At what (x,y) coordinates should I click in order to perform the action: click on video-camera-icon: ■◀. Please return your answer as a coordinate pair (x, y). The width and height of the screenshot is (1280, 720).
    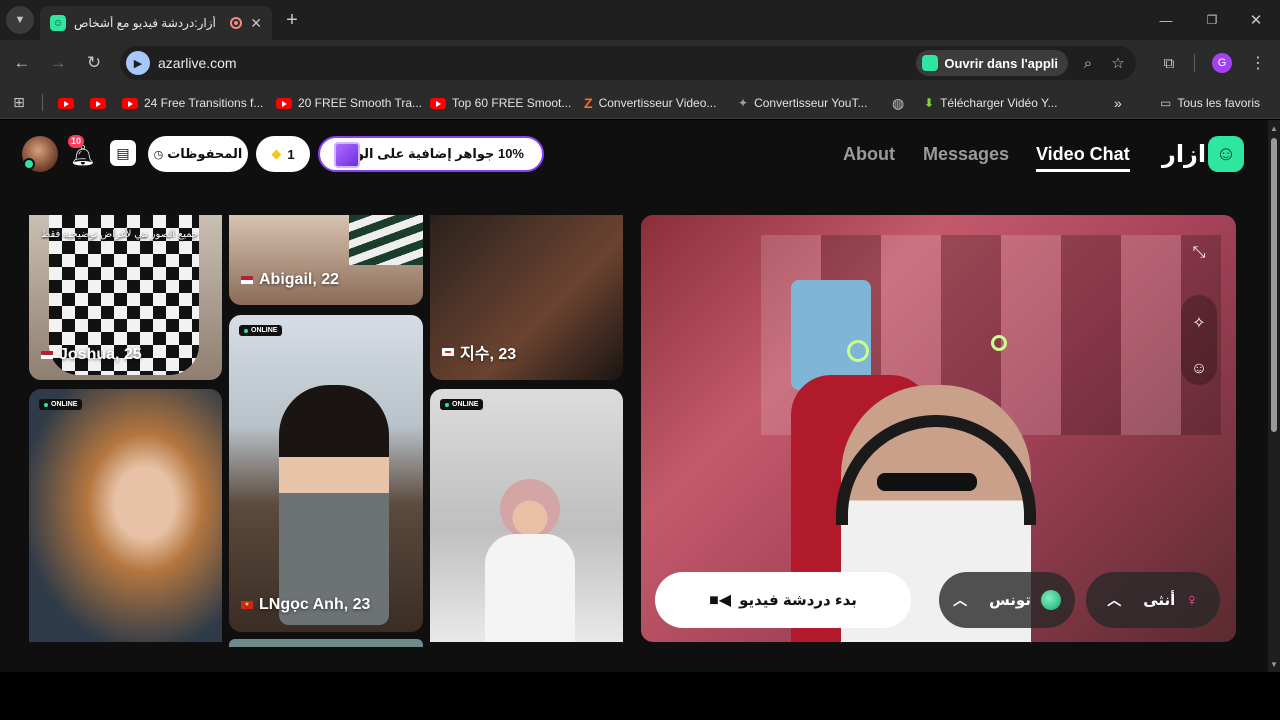
    Looking at the image, I should click on (720, 600).